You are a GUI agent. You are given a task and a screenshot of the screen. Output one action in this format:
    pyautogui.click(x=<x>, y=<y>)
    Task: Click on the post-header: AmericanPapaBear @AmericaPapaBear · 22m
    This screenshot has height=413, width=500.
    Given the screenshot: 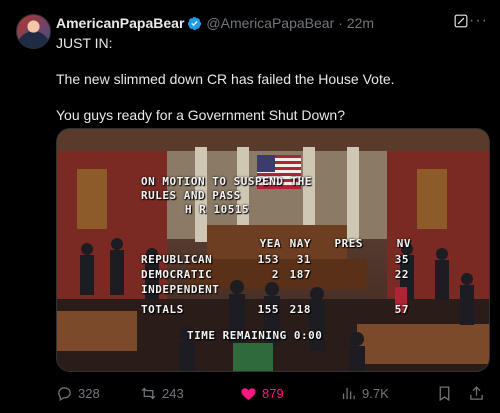 What is the action you would take?
    pyautogui.click(x=271, y=23)
    